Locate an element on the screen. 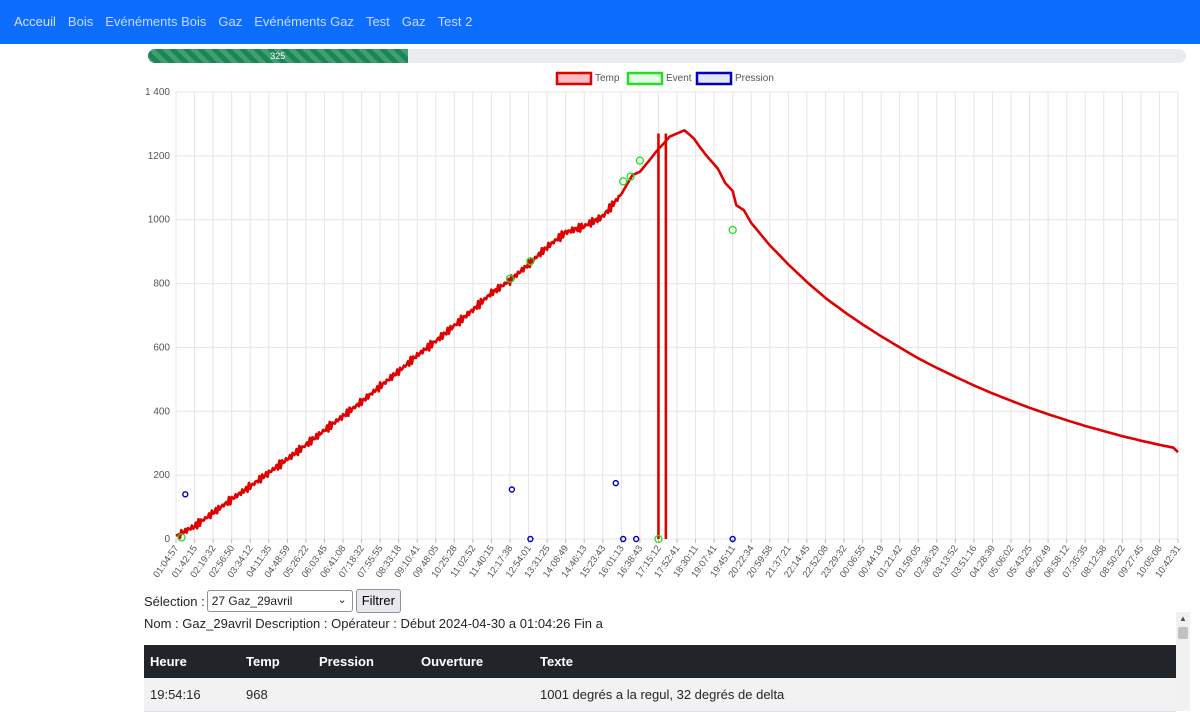  selection-value: 27 Gaz_29avril is located at coordinates (252, 601).